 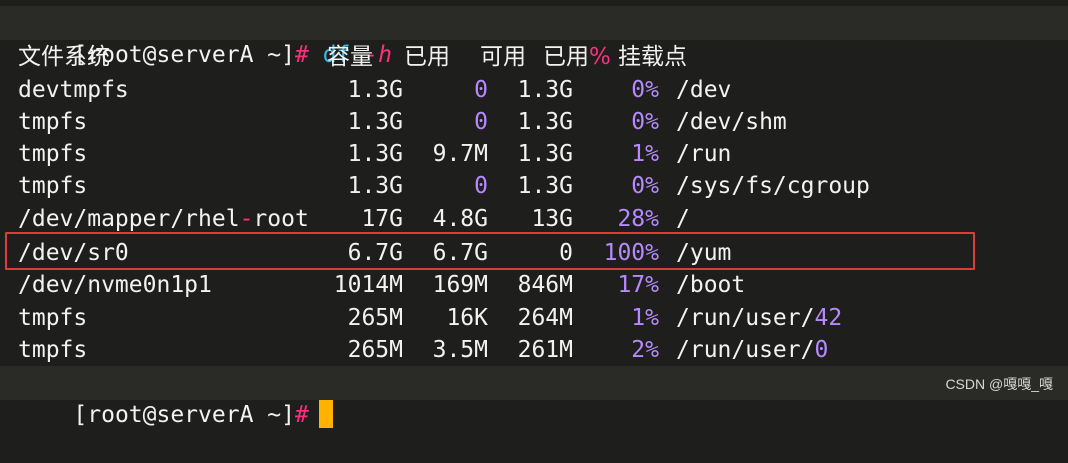 What do you see at coordinates (534, 318) in the screenshot?
I see `table-row: tmpfs 265M 16K 264M 1%/run/user/42` at bounding box center [534, 318].